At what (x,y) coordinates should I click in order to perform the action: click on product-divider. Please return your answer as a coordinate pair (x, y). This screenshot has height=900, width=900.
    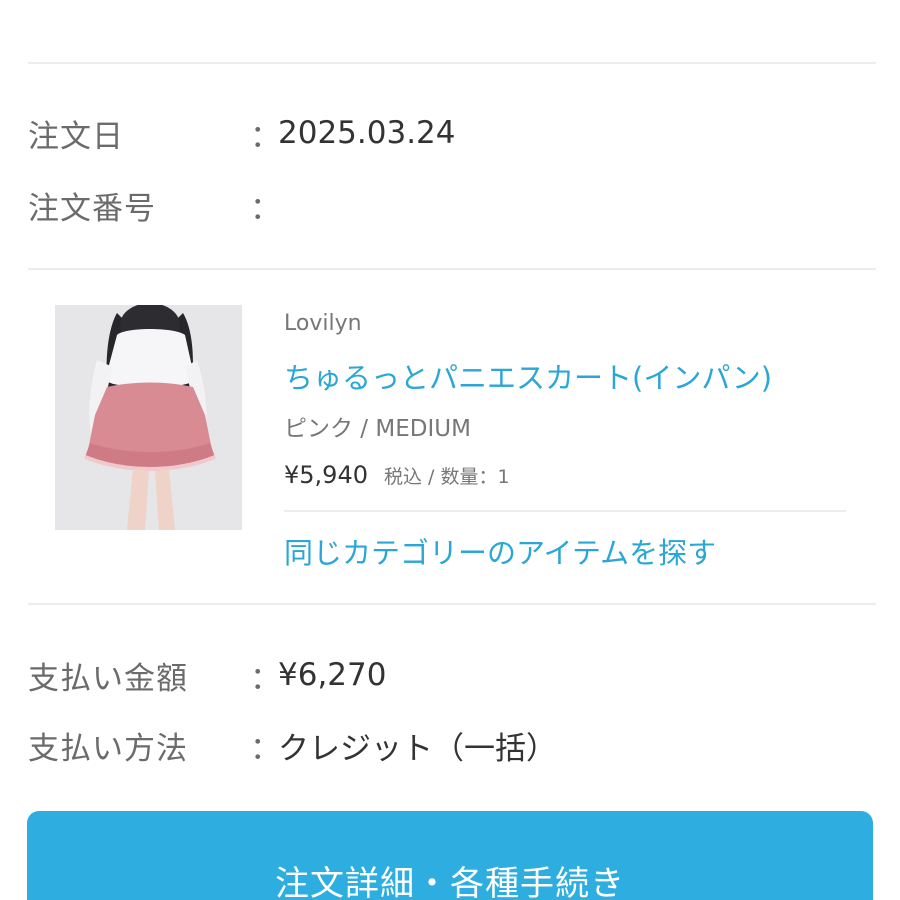
    Looking at the image, I should click on (452, 604).